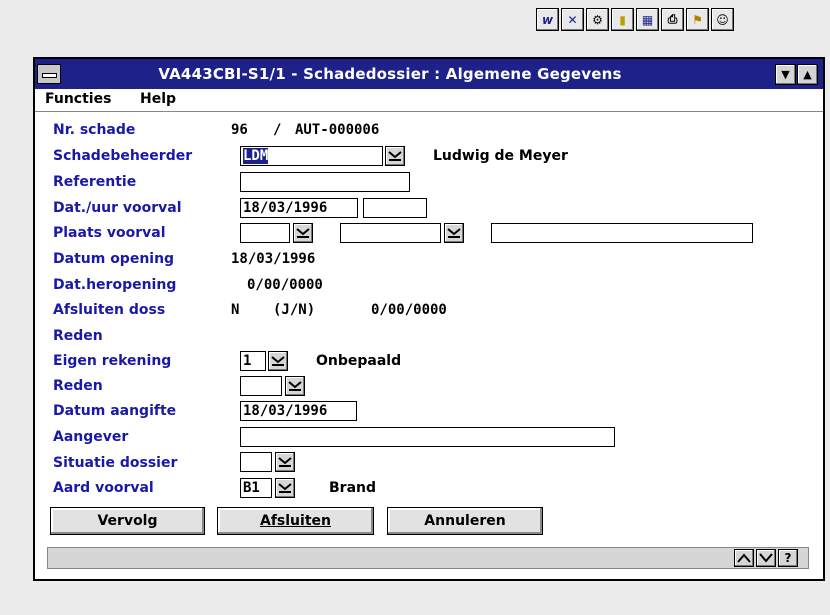 The image size is (830, 615). Describe the element at coordinates (115, 463) in the screenshot. I see `label-situatie-dossier: Situatie dossier` at that location.